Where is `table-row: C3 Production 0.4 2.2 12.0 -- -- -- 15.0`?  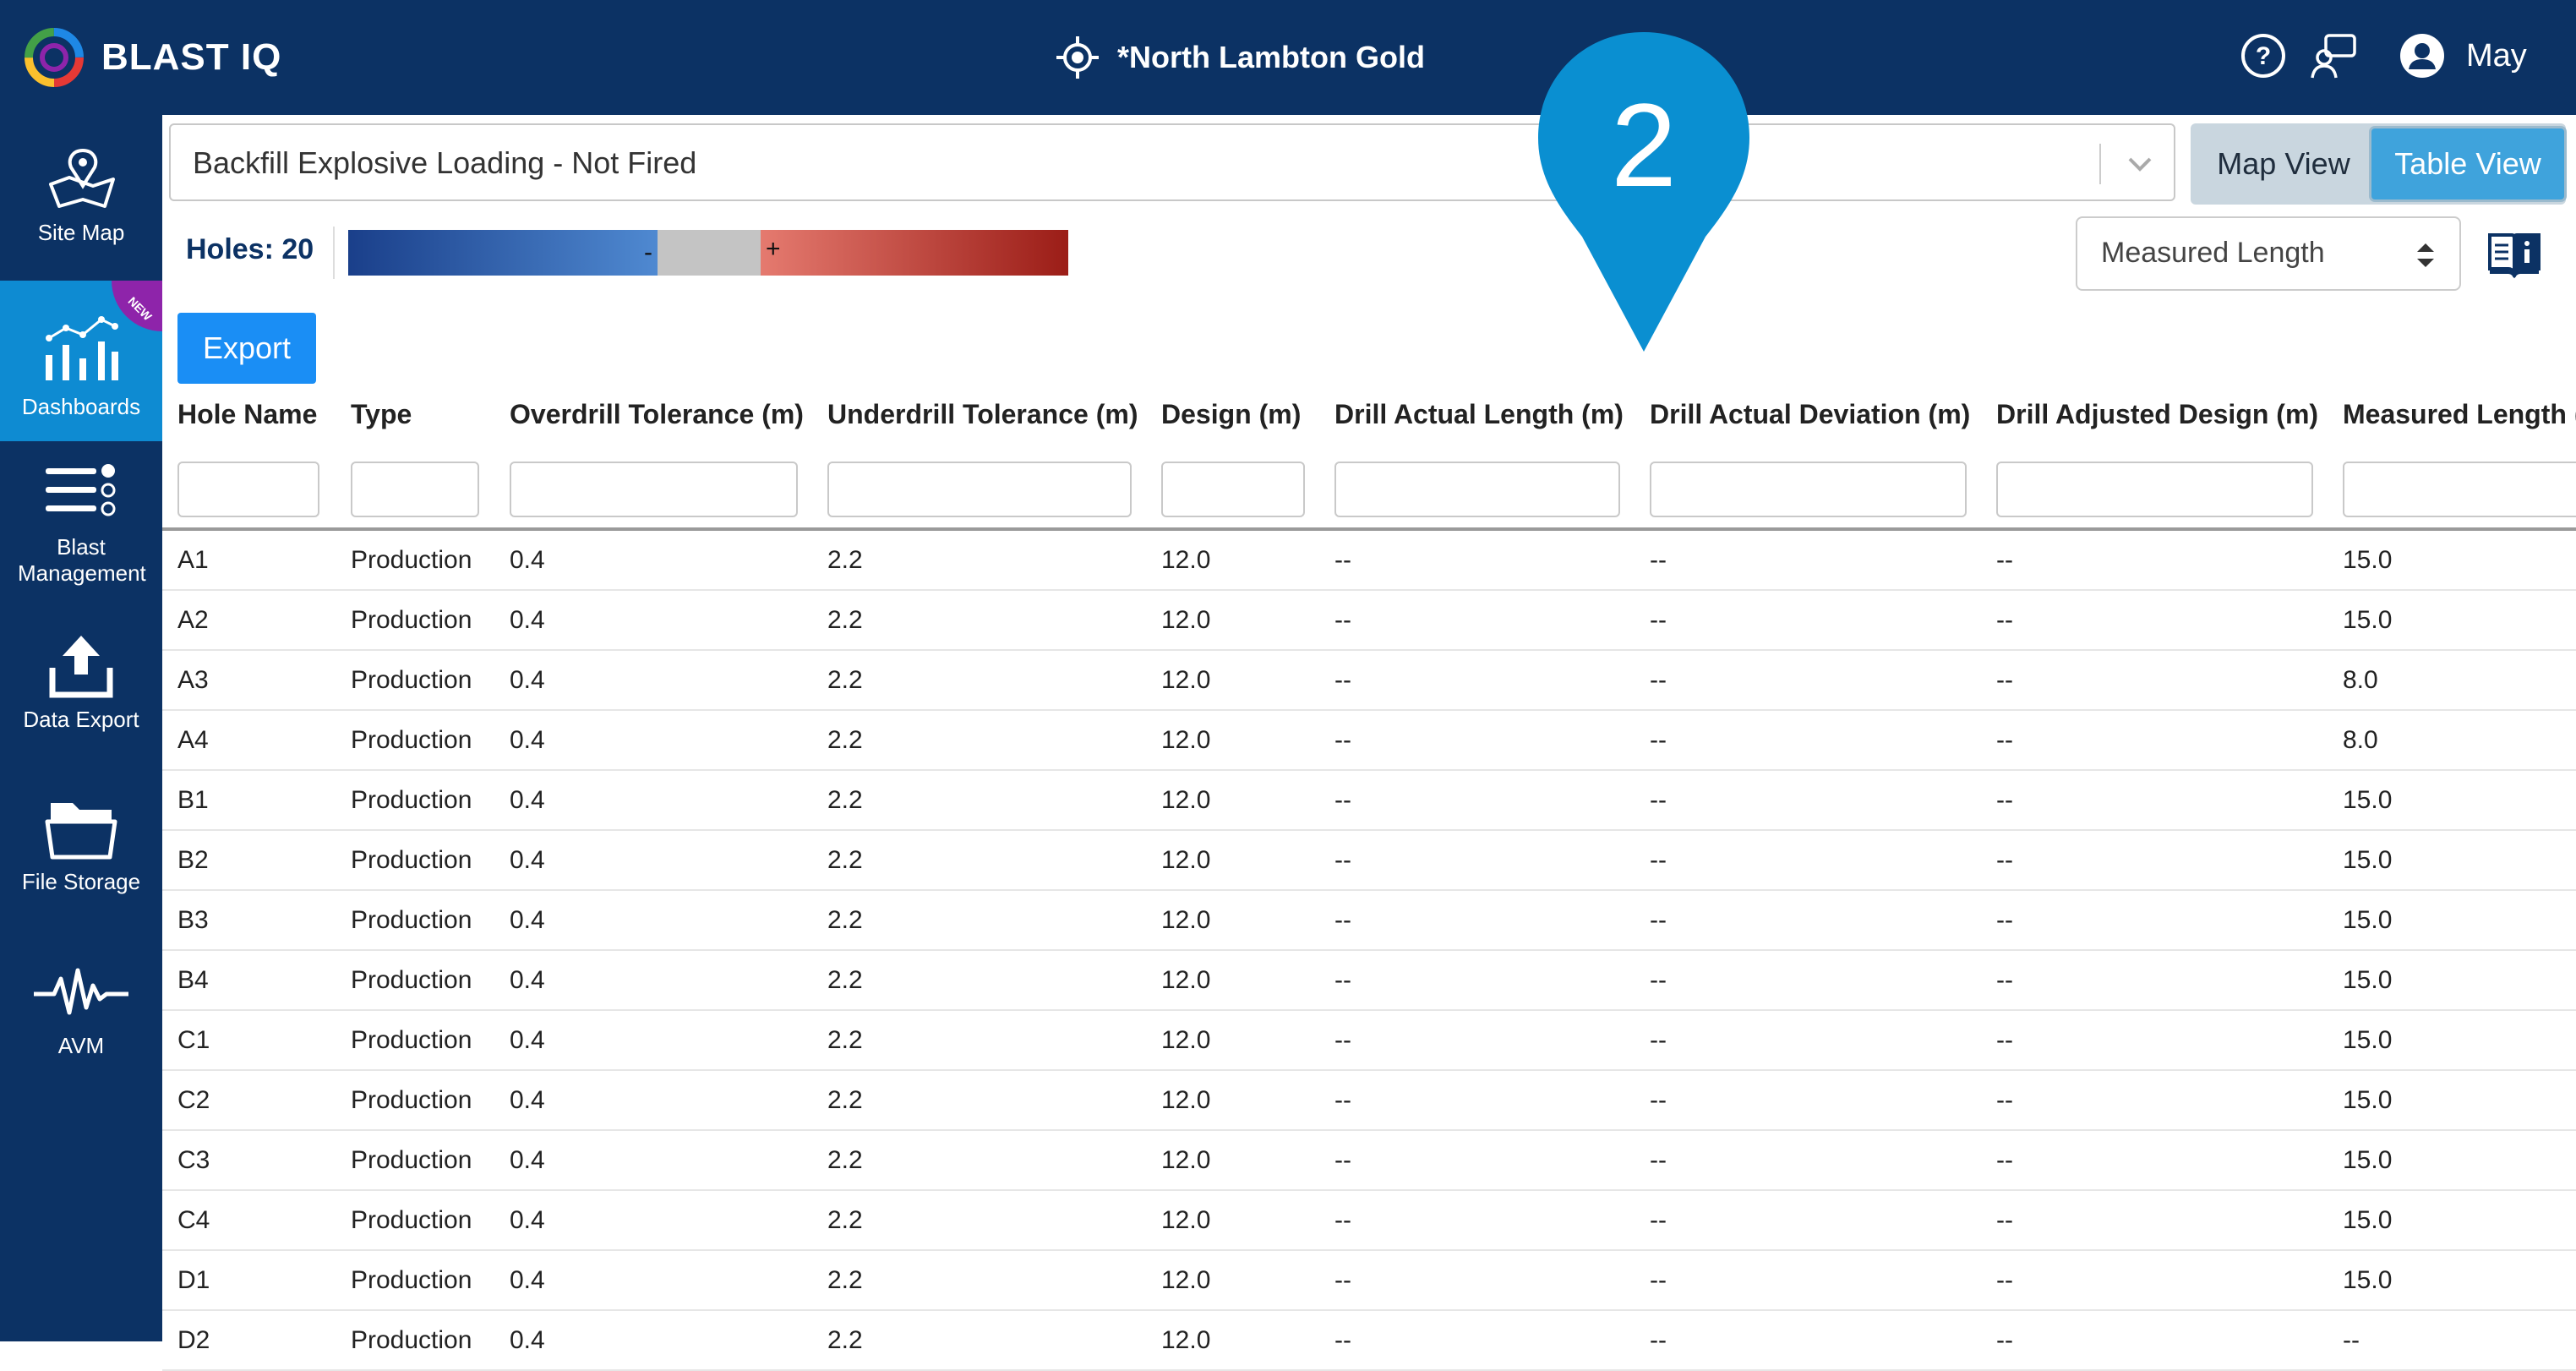
table-row: C3 Production 0.4 2.2 12.0 -- -- -- 15.0 is located at coordinates (1369, 1161).